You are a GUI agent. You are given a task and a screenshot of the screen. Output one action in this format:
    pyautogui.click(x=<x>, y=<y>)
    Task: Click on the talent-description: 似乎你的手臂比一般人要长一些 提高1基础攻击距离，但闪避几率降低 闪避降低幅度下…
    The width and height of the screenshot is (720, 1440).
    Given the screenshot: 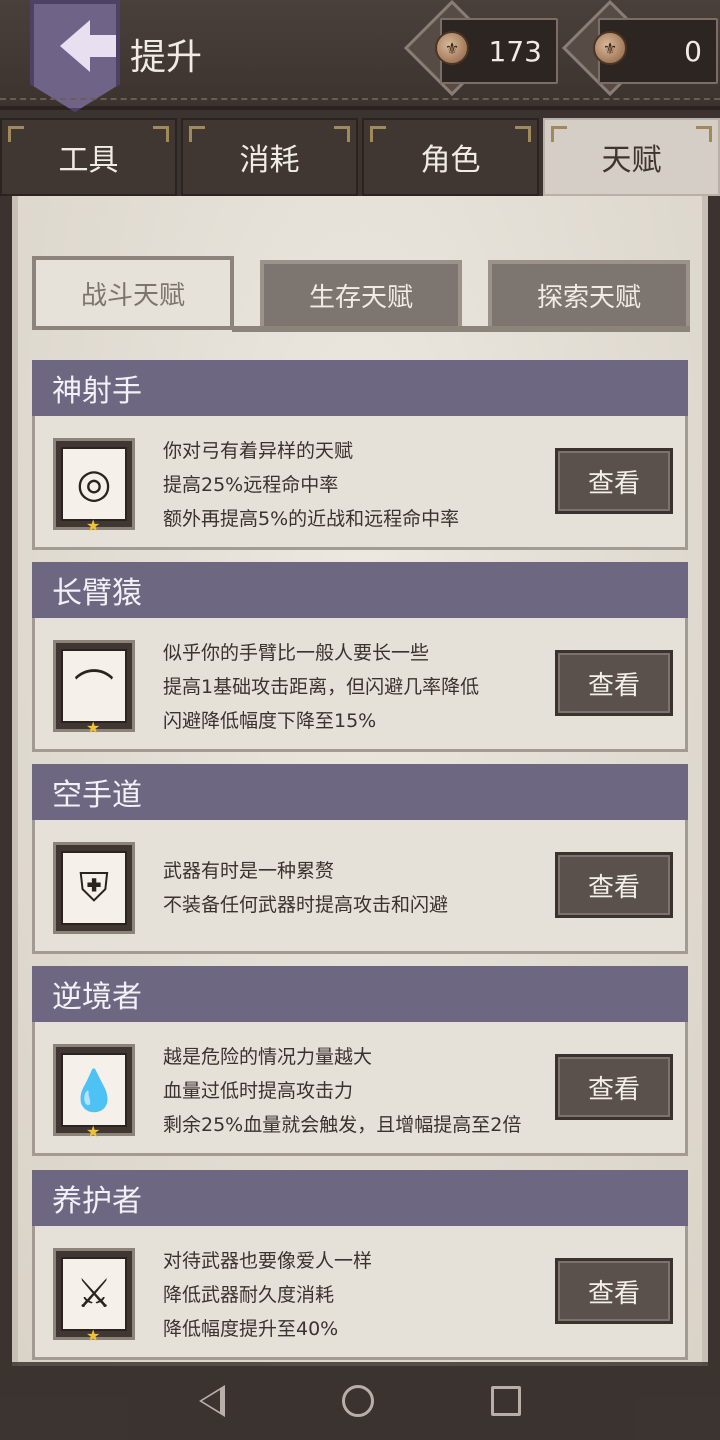 What is the action you would take?
    pyautogui.click(x=321, y=687)
    